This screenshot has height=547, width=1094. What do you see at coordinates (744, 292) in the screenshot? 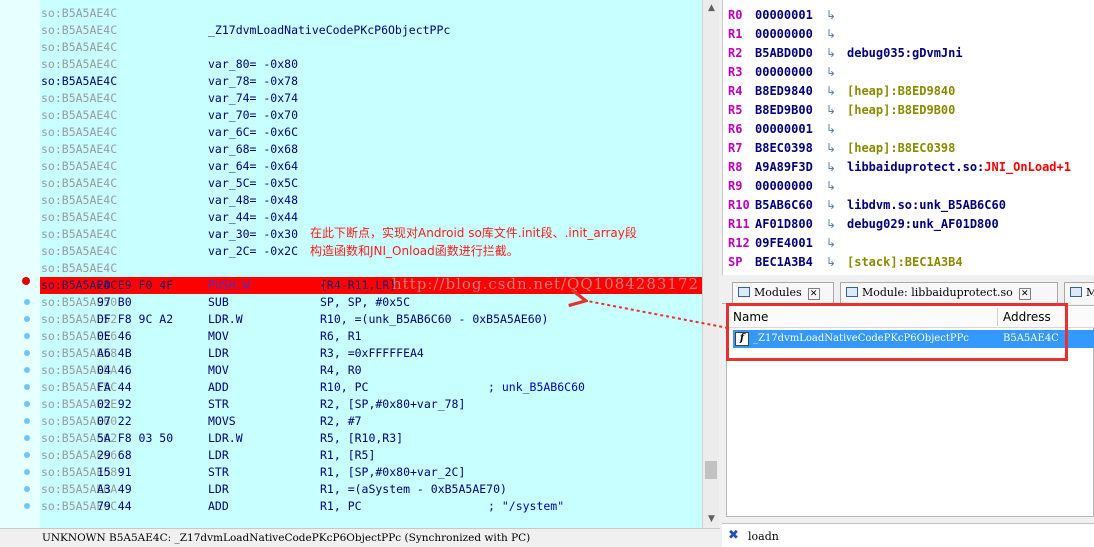
I see `module-icon` at bounding box center [744, 292].